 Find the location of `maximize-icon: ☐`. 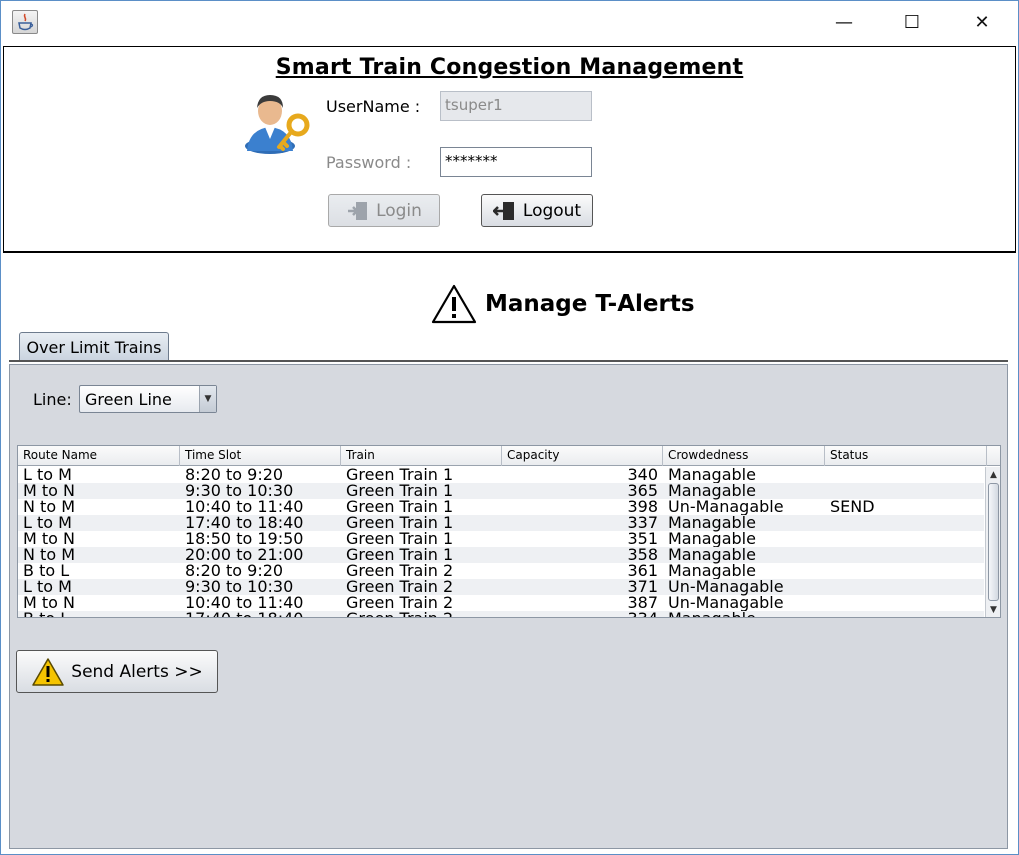

maximize-icon: ☐ is located at coordinates (912, 22).